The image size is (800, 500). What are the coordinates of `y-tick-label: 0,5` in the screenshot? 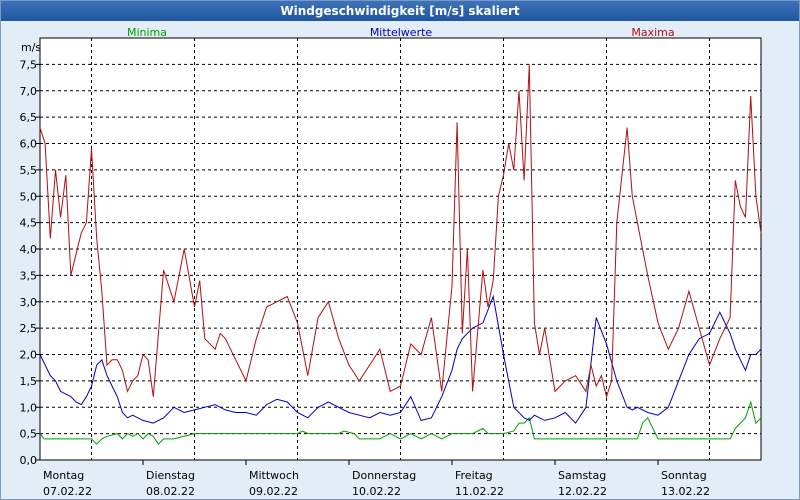 It's located at (29, 434).